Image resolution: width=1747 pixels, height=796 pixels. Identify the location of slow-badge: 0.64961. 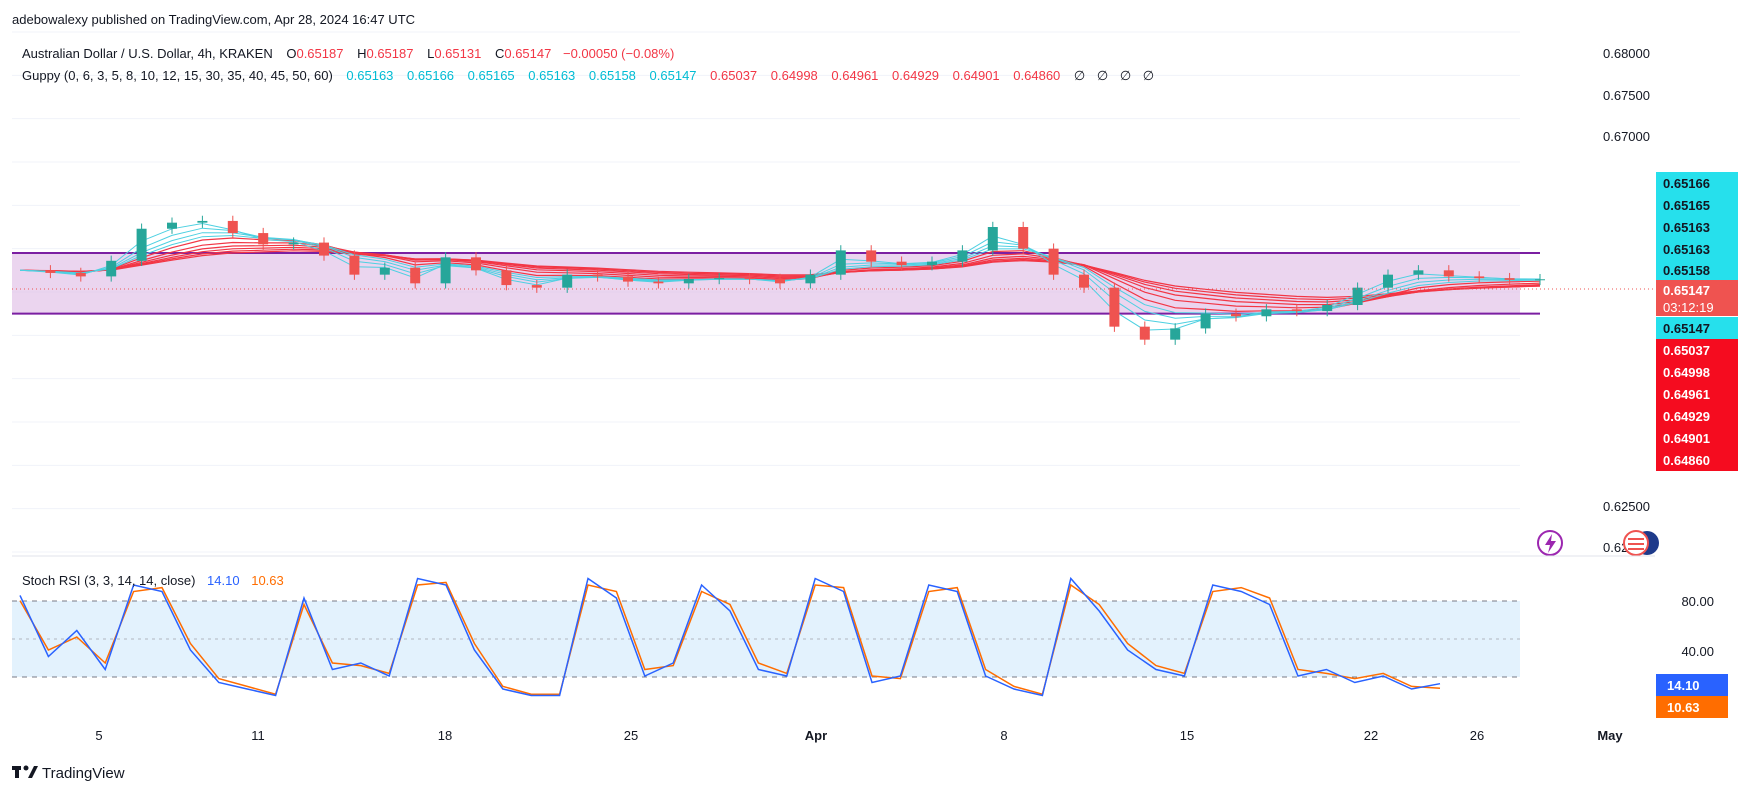
(1686, 394).